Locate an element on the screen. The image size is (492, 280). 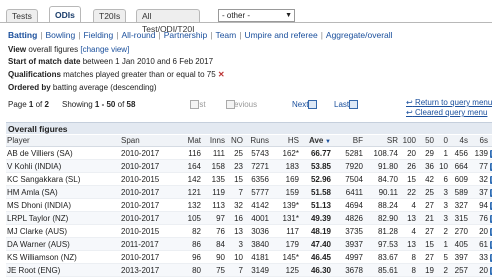
stat-cell-6s: 94 is located at coordinates (479, 205).